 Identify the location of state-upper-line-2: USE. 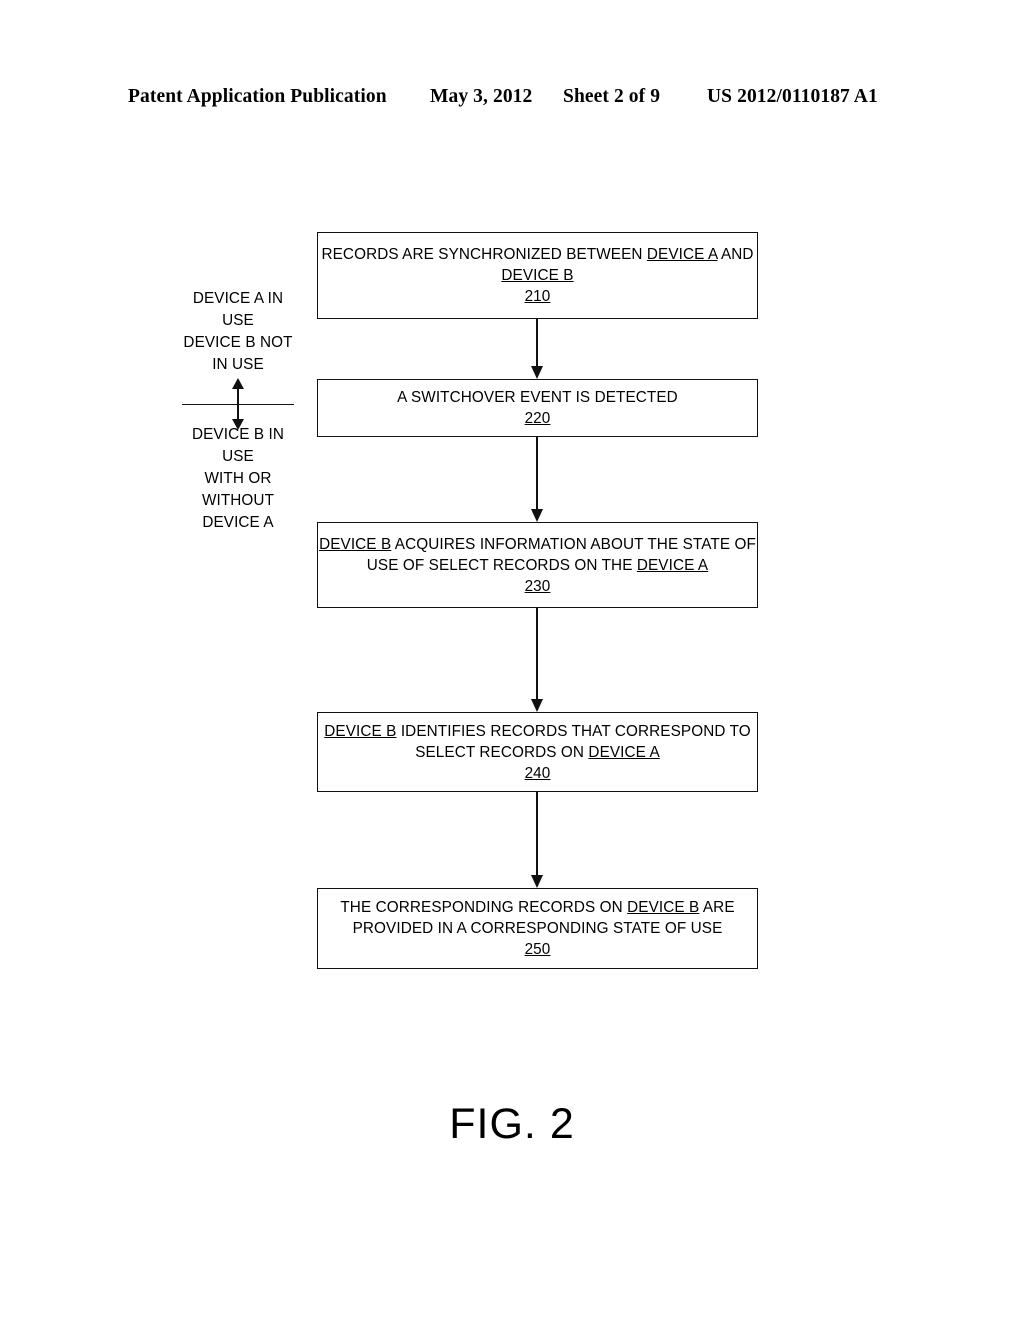
(238, 320).